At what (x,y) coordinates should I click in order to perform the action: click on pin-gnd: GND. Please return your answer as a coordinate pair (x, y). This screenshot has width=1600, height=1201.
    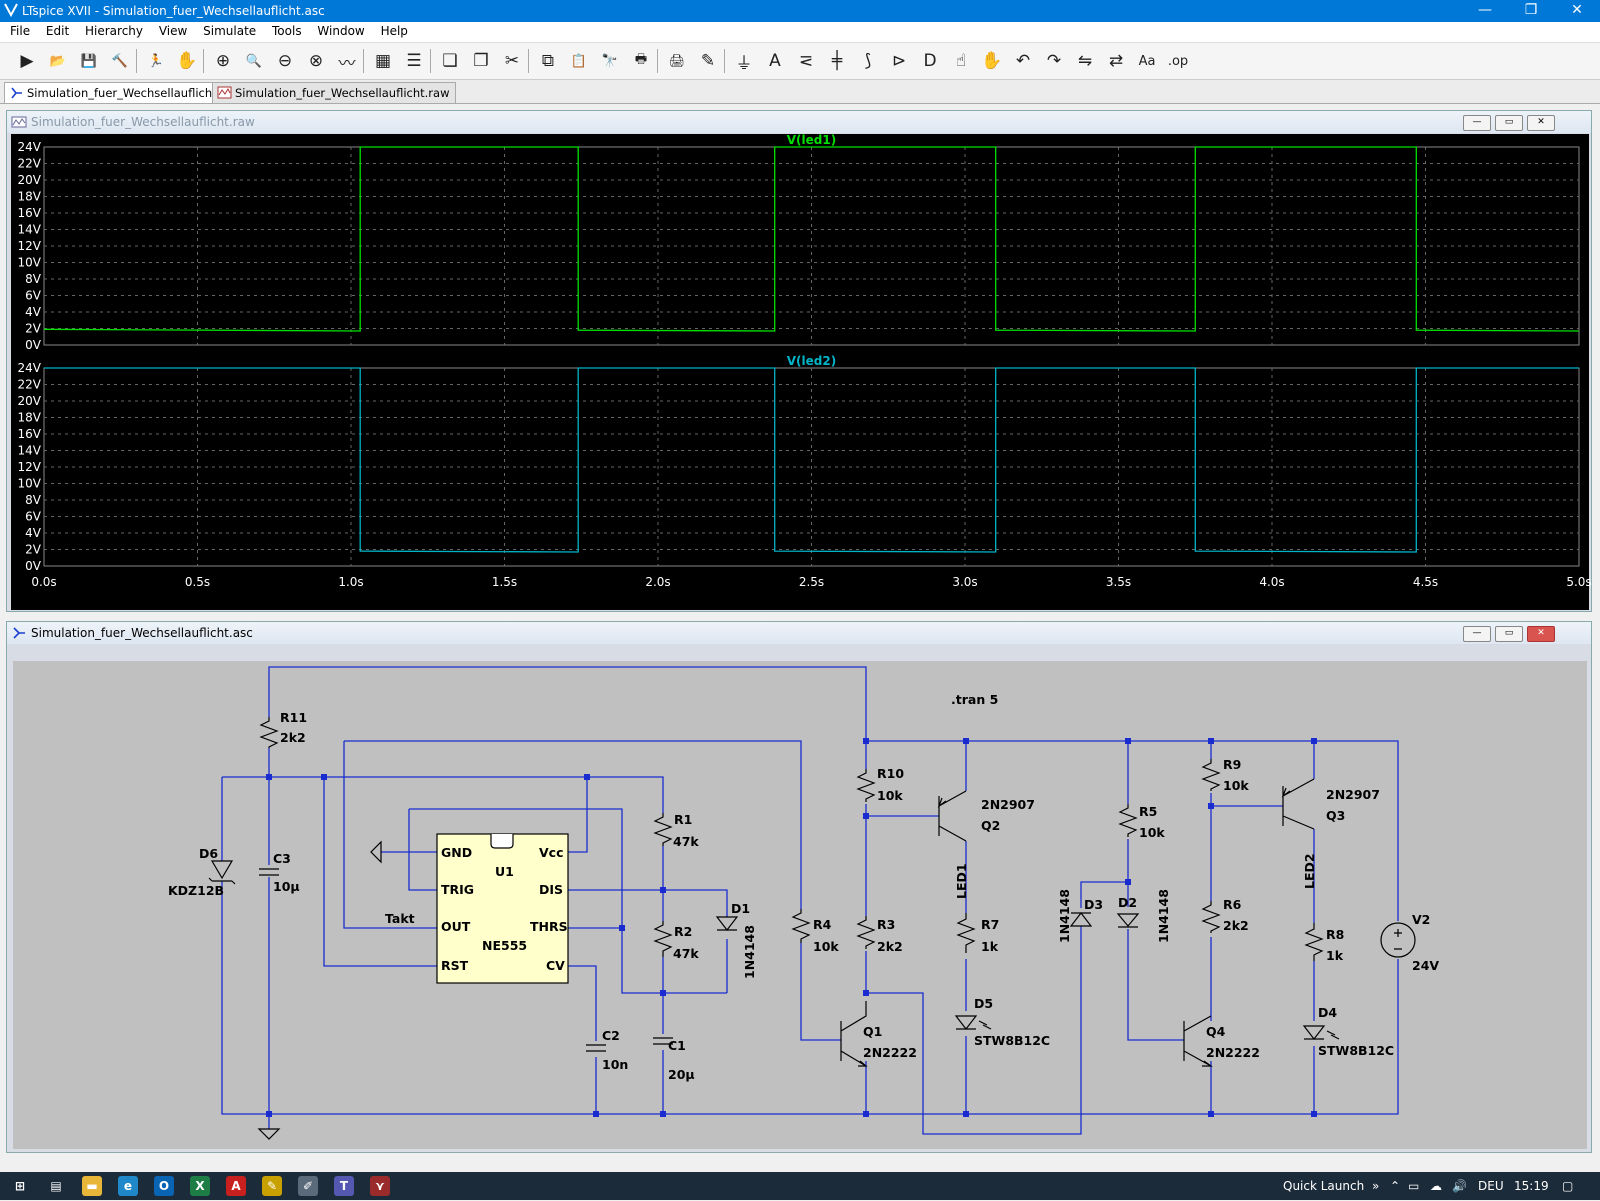
    Looking at the image, I should click on (456, 852).